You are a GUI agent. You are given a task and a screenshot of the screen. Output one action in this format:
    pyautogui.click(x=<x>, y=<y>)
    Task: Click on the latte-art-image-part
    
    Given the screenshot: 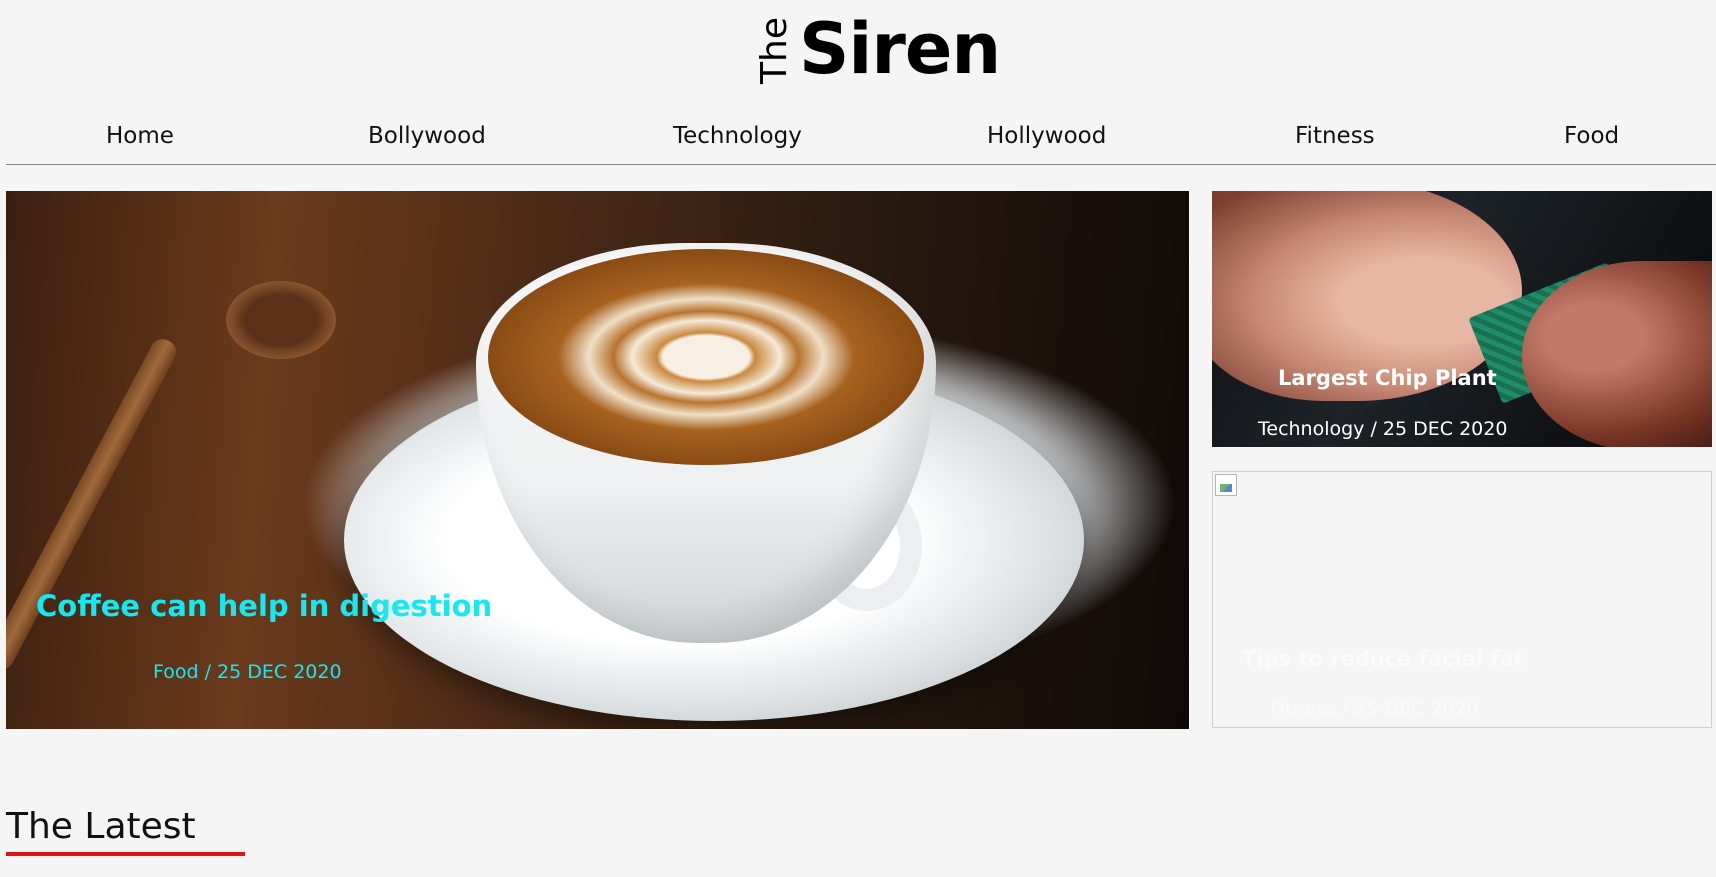 What is the action you would take?
    pyautogui.click(x=706, y=357)
    